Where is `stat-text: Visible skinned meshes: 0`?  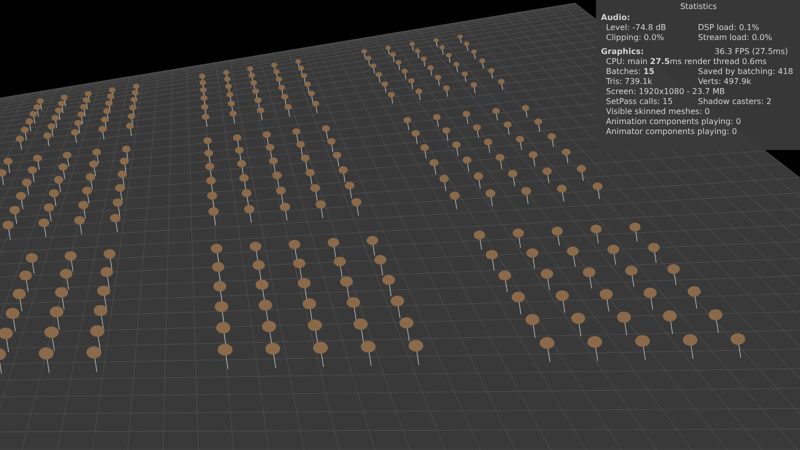 stat-text: Visible skinned meshes: 0 is located at coordinates (658, 112).